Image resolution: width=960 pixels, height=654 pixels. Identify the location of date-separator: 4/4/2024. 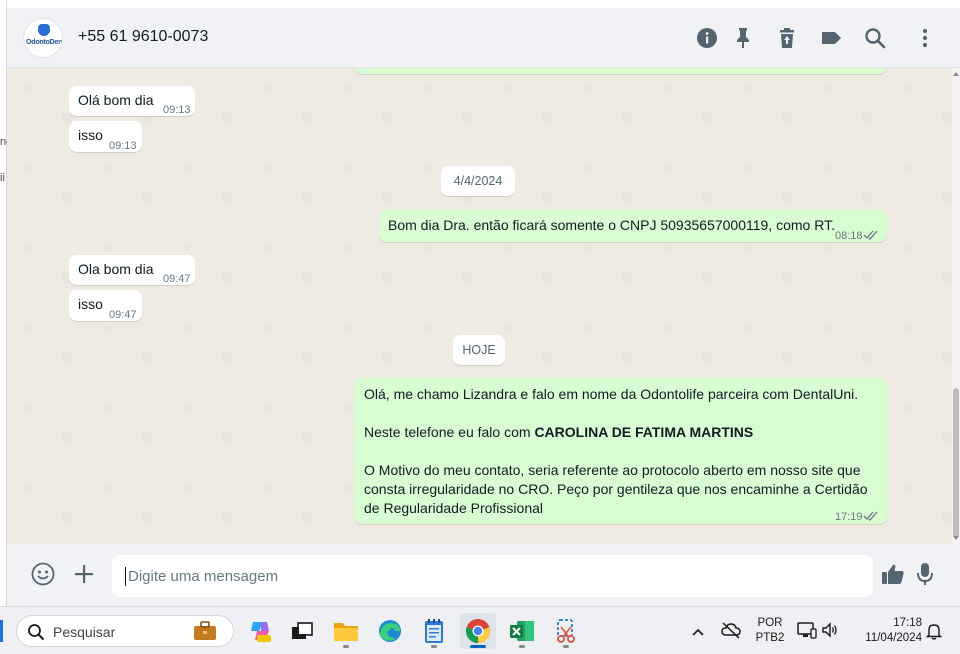
(478, 181).